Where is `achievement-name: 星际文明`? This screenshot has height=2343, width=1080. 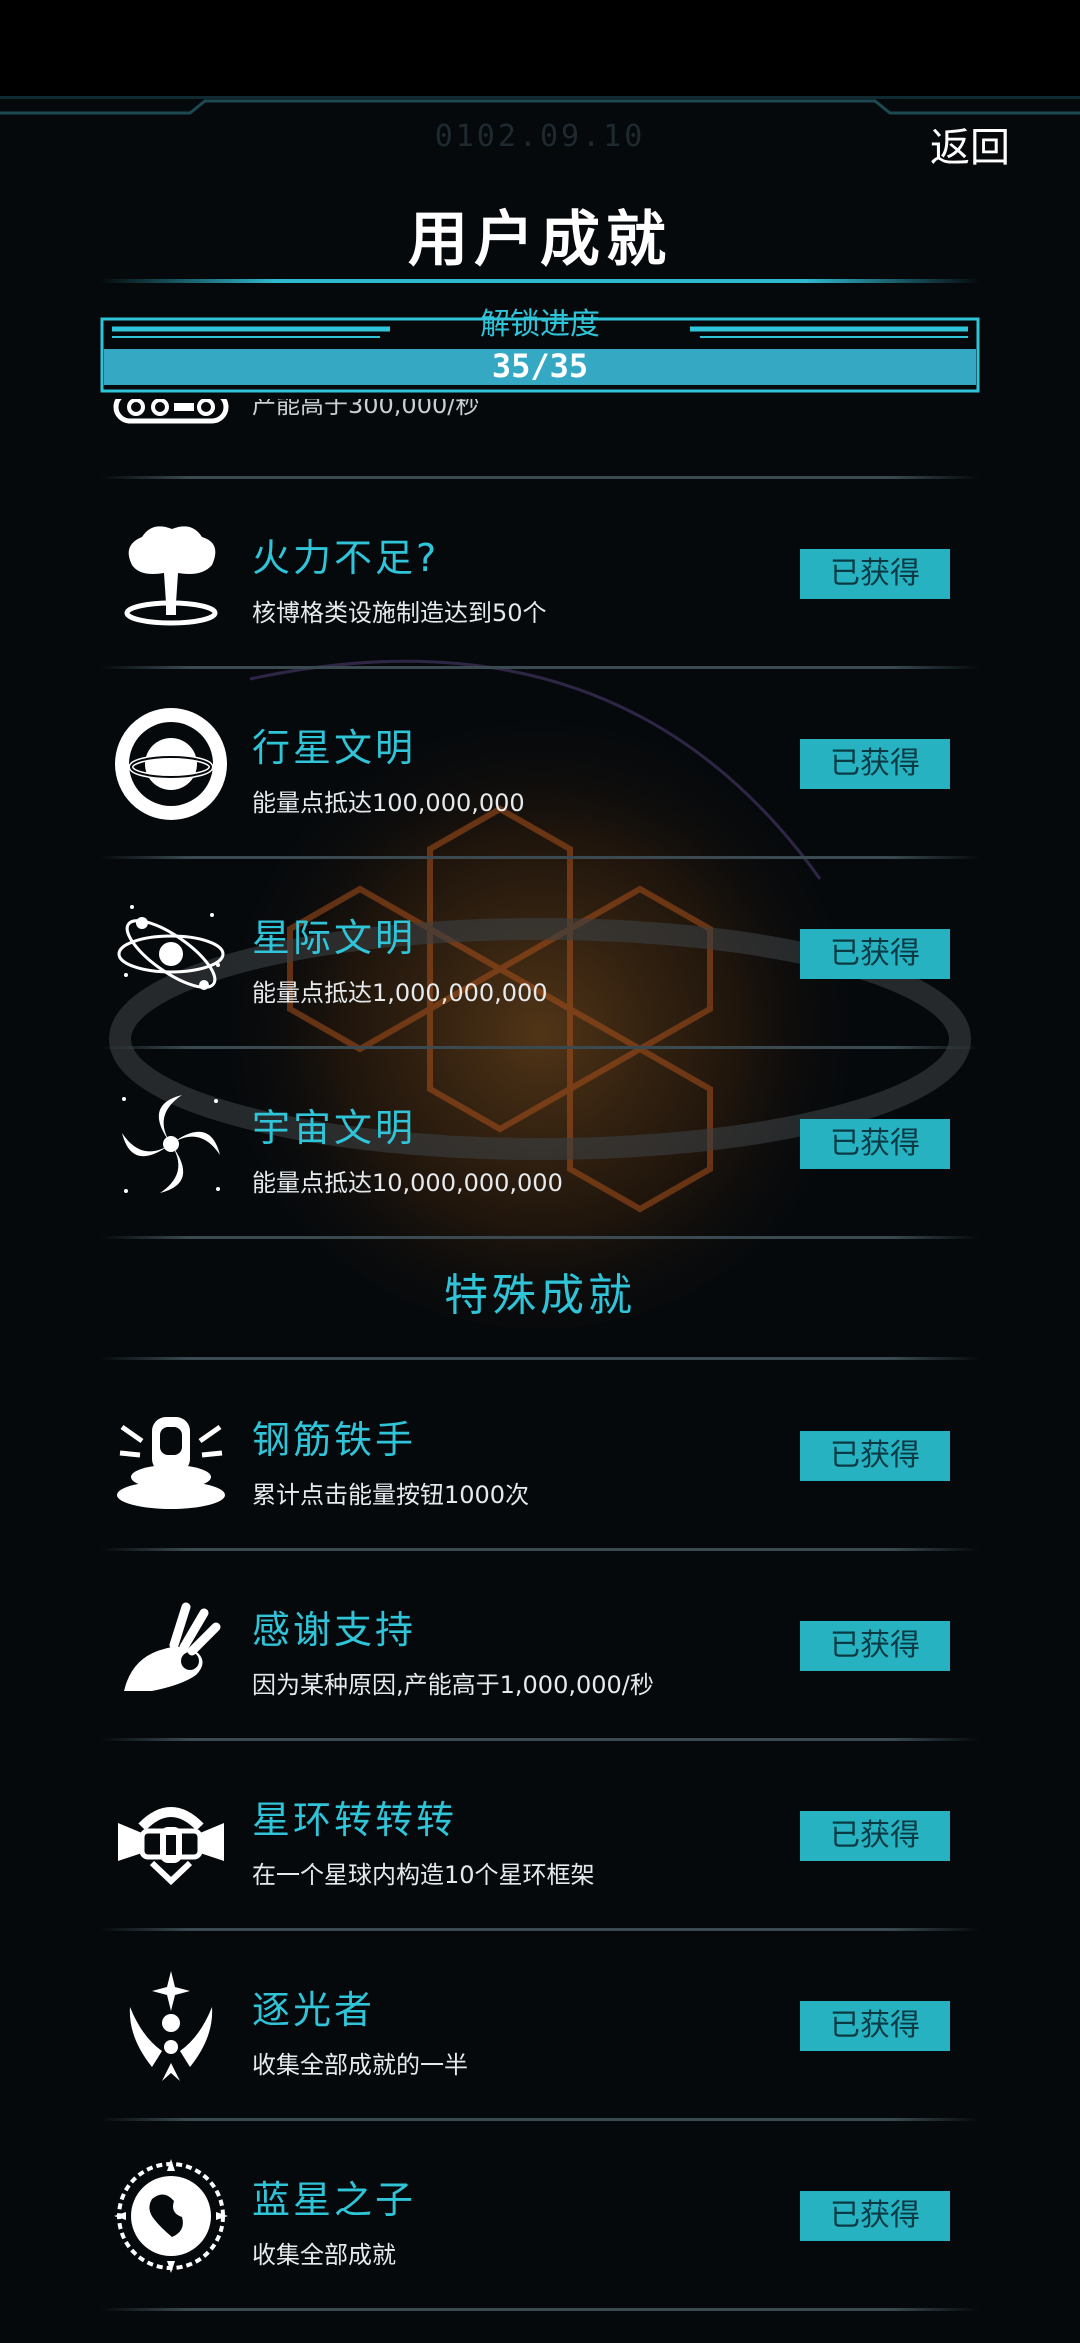
achievement-name: 星际文明 is located at coordinates (334, 938).